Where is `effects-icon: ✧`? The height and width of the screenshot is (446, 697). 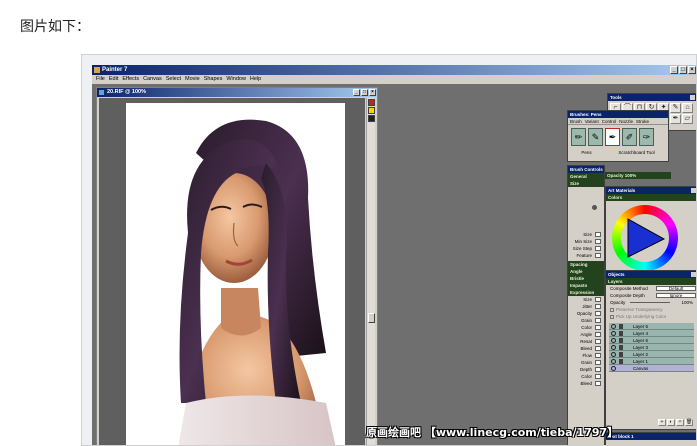 effects-icon: ✧ is located at coordinates (680, 422).